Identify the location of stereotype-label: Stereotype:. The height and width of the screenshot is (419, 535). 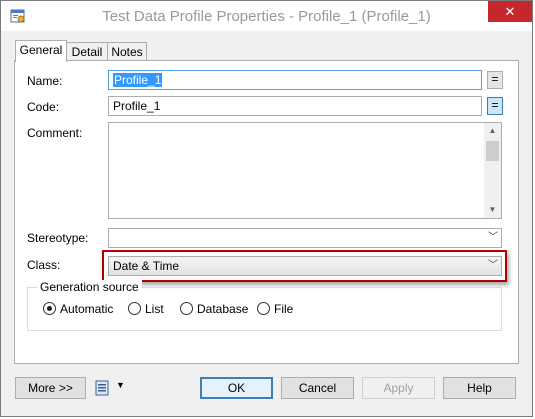
(58, 238).